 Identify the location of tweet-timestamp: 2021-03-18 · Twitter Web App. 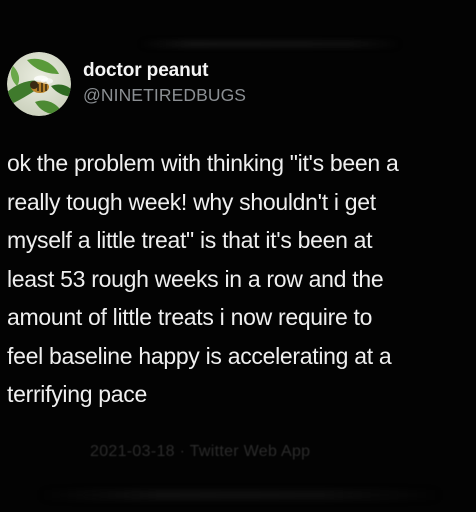
(200, 451).